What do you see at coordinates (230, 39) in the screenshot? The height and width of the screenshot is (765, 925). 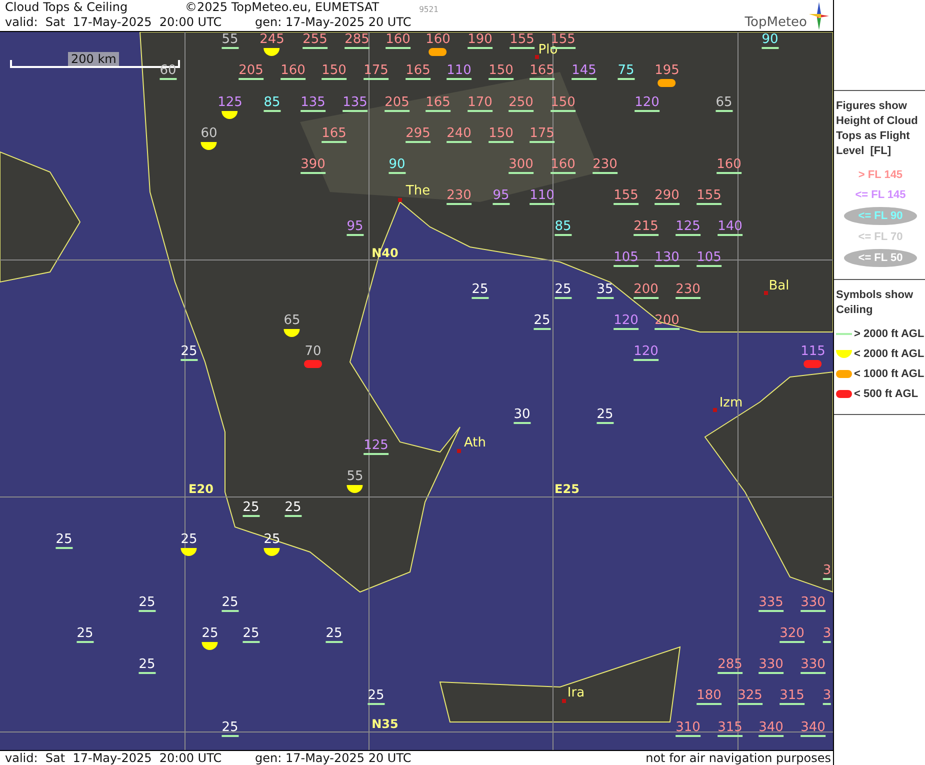 I see `cloud-top-figure: 55` at bounding box center [230, 39].